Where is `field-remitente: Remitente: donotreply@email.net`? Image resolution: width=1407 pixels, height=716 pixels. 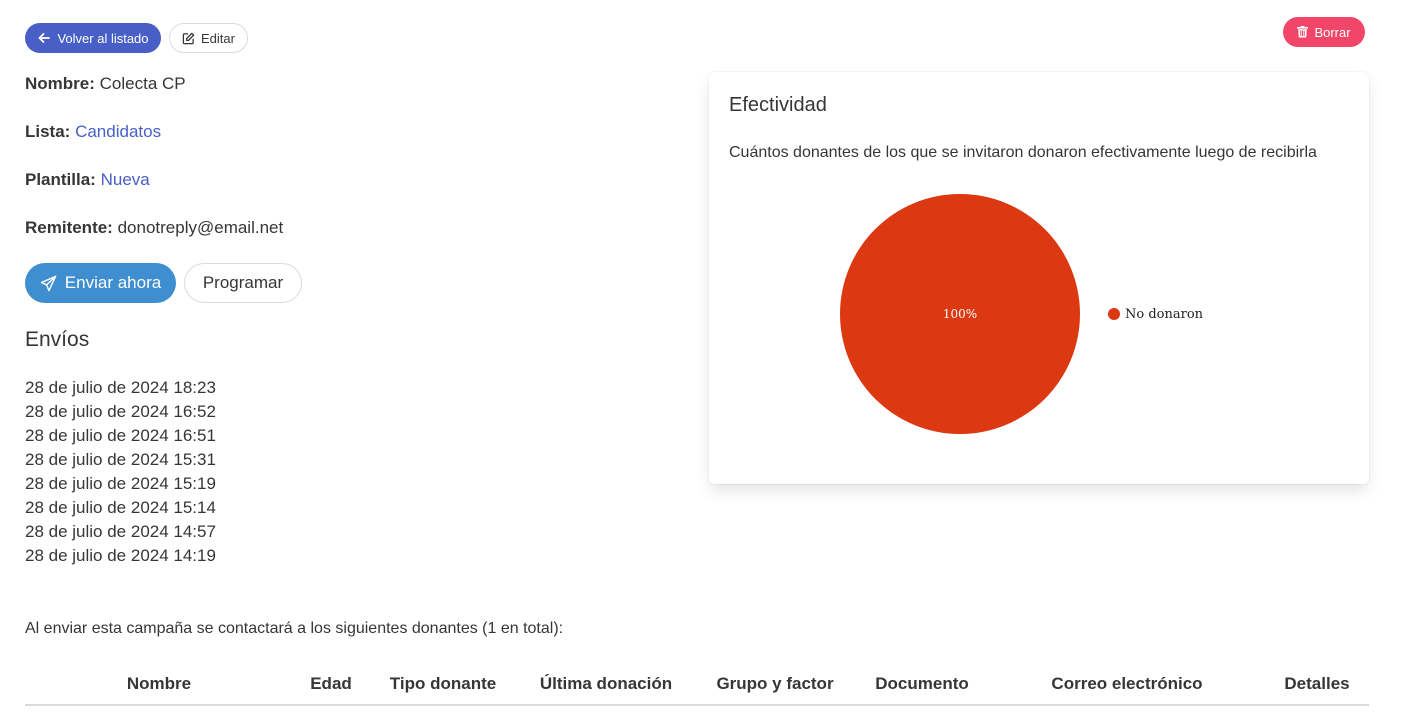 field-remitente: Remitente: donotreply@email.net is located at coordinates (154, 228).